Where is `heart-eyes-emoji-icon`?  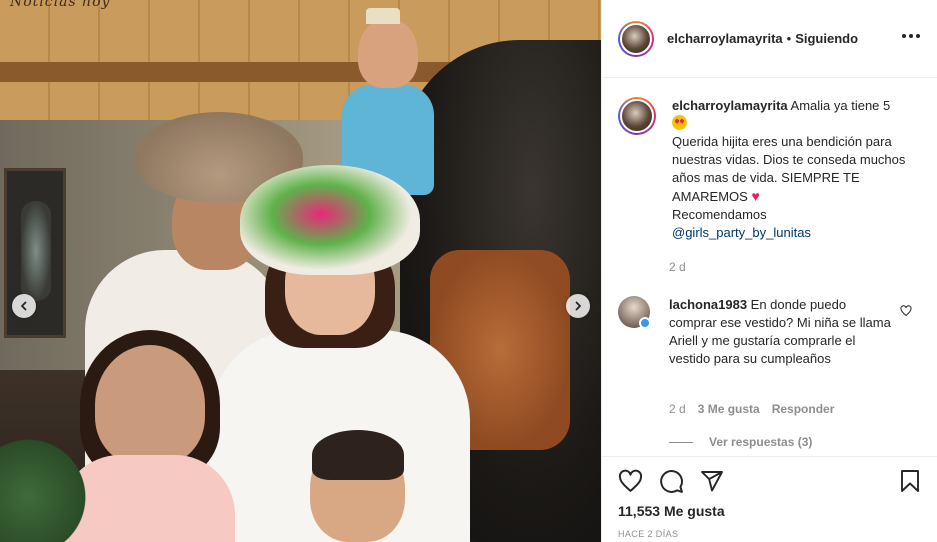
heart-eyes-emoji-icon is located at coordinates (679, 122).